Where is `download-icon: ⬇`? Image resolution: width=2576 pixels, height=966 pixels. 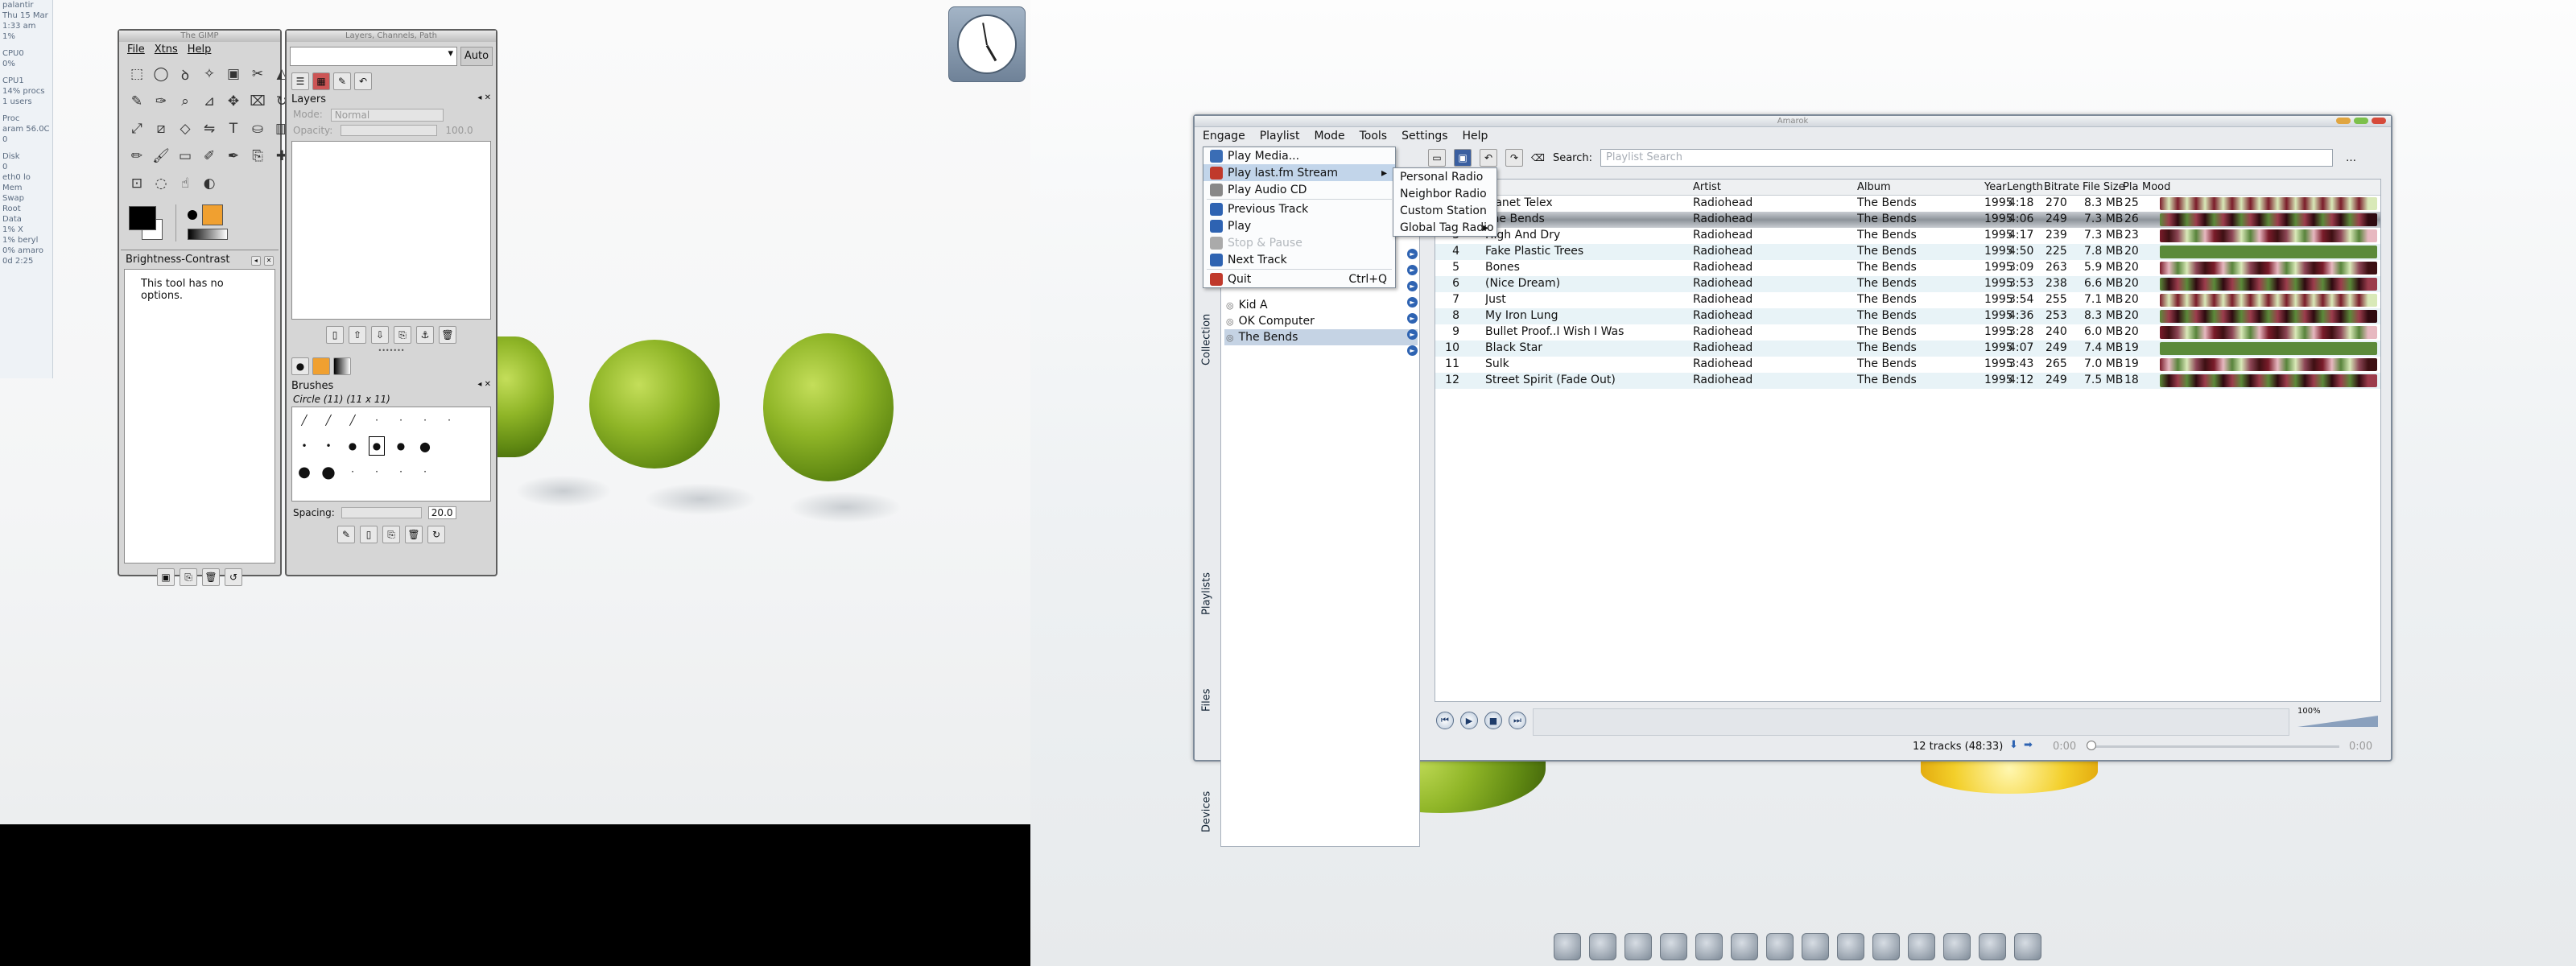 download-icon: ⬇ is located at coordinates (2014, 745).